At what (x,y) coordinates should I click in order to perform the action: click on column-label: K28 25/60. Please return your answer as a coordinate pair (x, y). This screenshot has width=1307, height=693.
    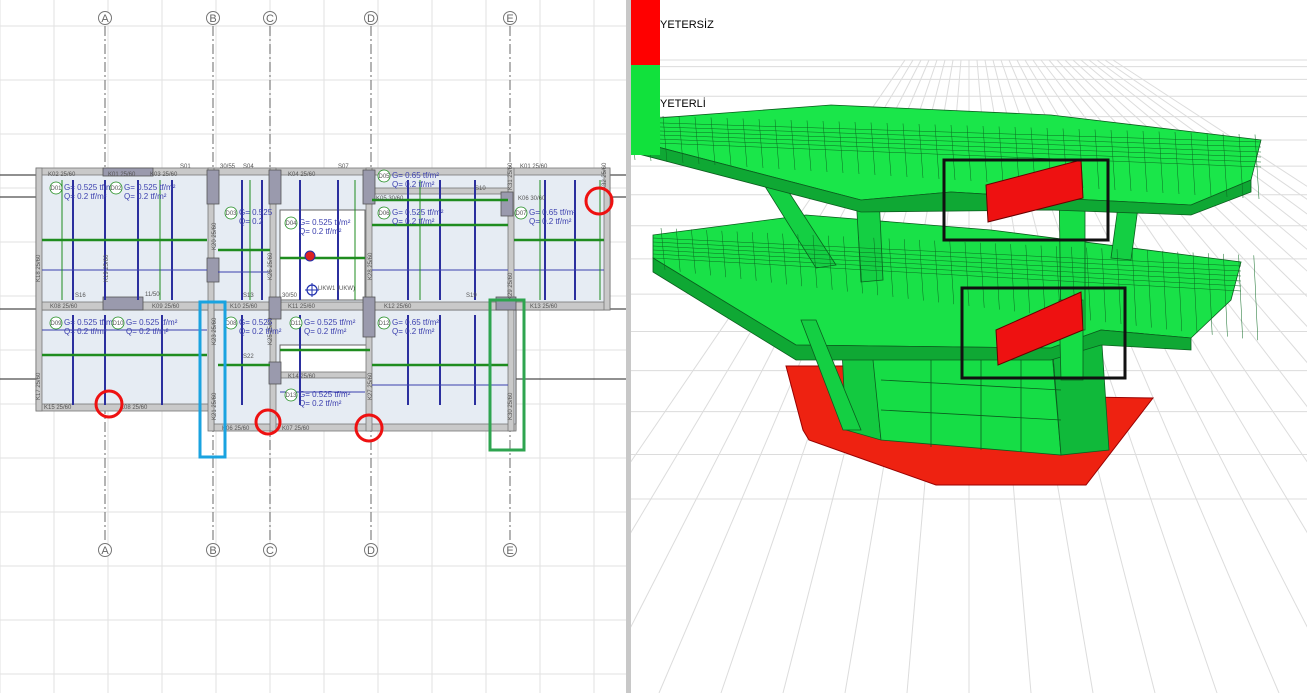
    Looking at the image, I should click on (371, 266).